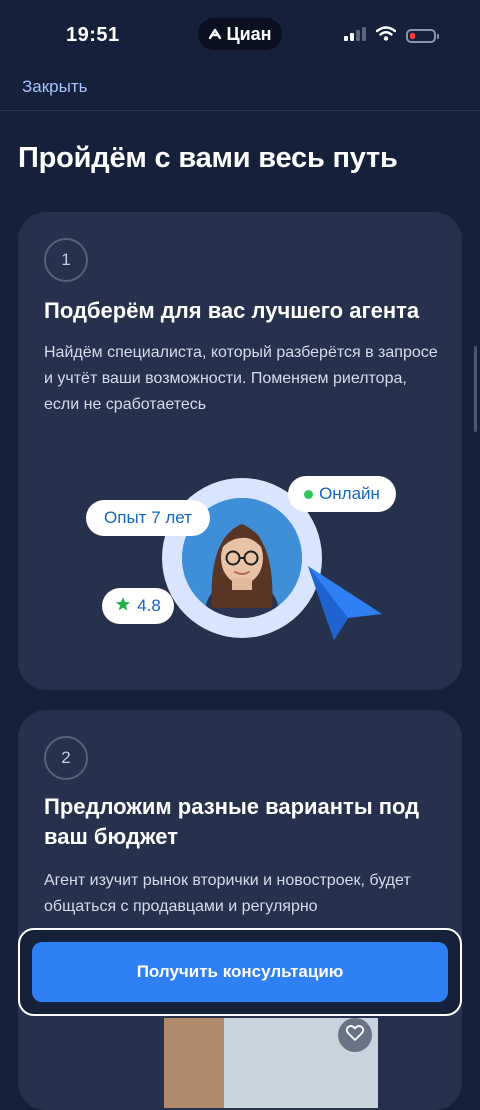 The width and height of the screenshot is (480, 1110). What do you see at coordinates (422, 36) in the screenshot?
I see `battery-icon` at bounding box center [422, 36].